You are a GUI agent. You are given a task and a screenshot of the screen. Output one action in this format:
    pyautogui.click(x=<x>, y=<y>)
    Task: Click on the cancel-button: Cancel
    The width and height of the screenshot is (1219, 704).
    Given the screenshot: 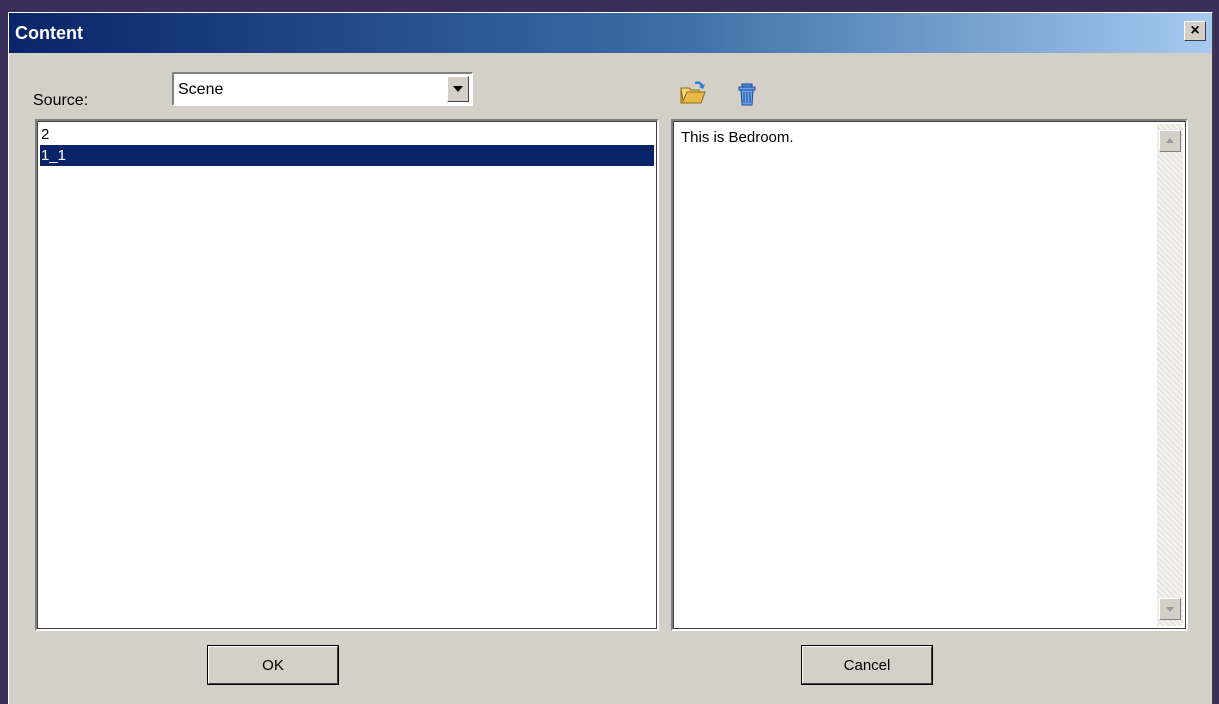 What is the action you would take?
    pyautogui.click(x=867, y=665)
    